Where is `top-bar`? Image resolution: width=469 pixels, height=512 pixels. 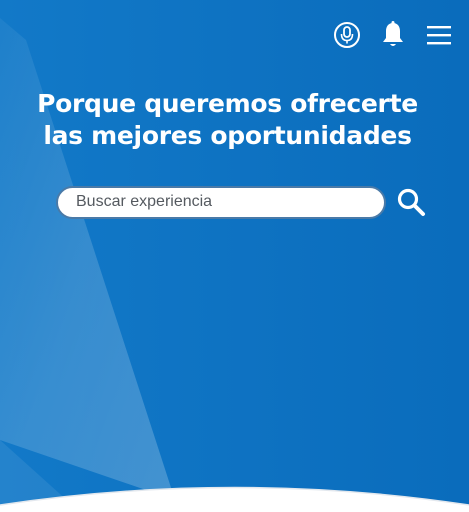
top-bar is located at coordinates (393, 35).